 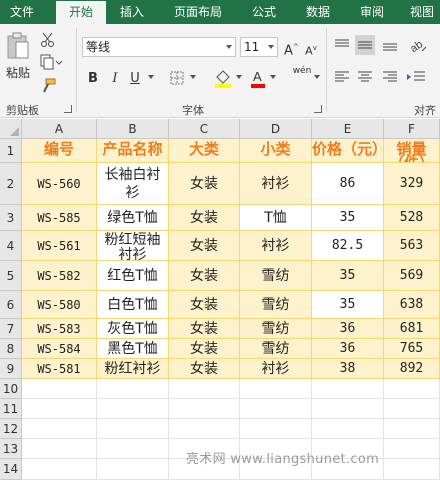 I want to click on cell-sales: 563, so click(x=412, y=246).